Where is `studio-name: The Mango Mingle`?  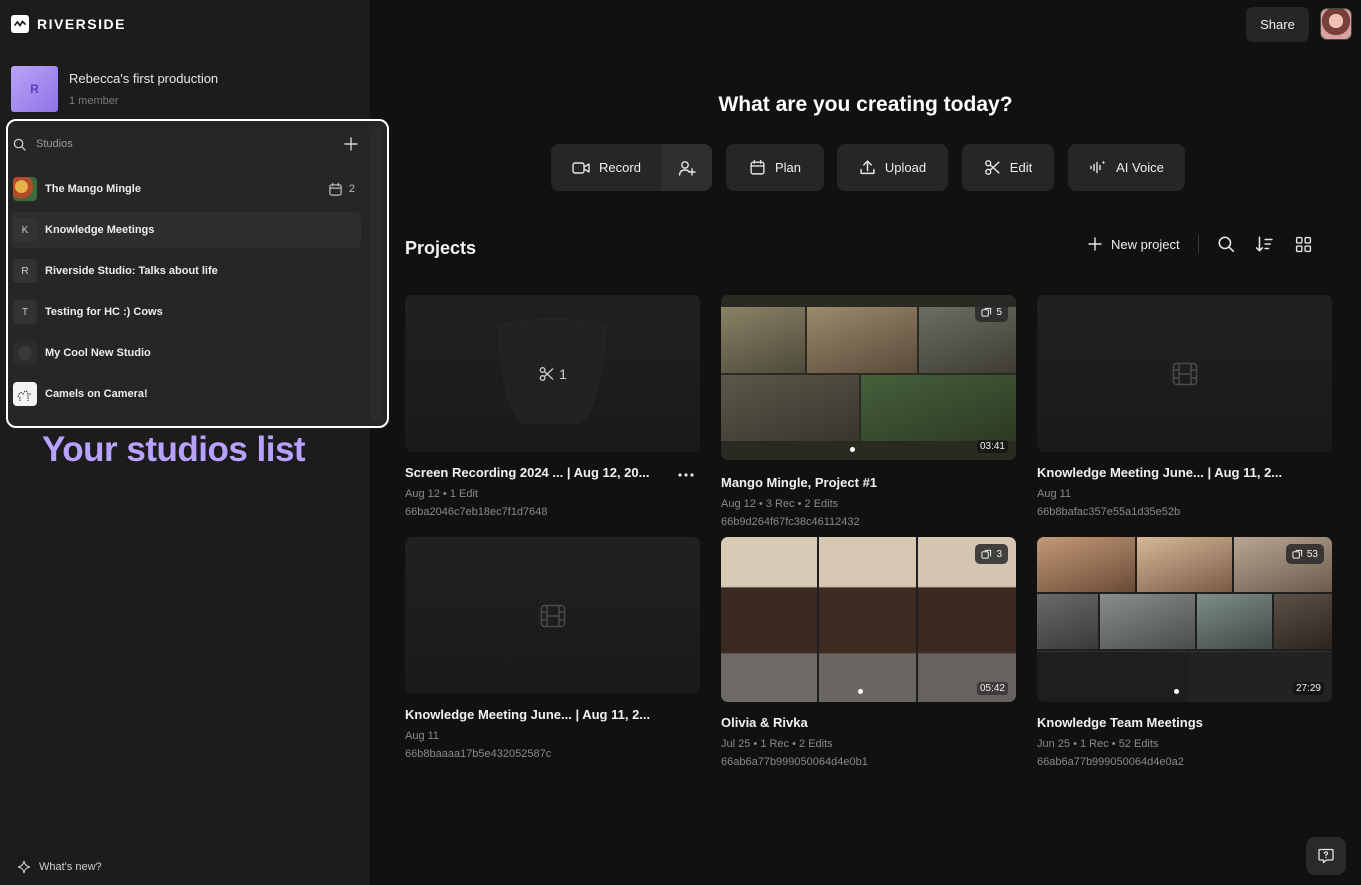
studio-name: The Mango Mingle is located at coordinates (93, 189).